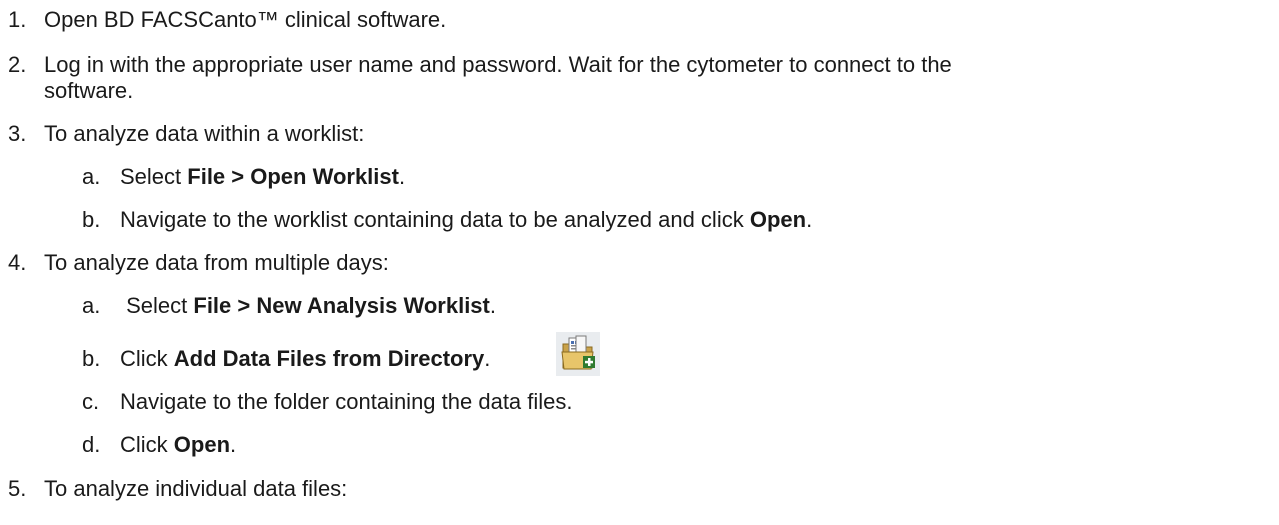 This screenshot has height=525, width=1279. Describe the element at coordinates (89, 90) in the screenshot. I see `step-text-continued: software.` at that location.